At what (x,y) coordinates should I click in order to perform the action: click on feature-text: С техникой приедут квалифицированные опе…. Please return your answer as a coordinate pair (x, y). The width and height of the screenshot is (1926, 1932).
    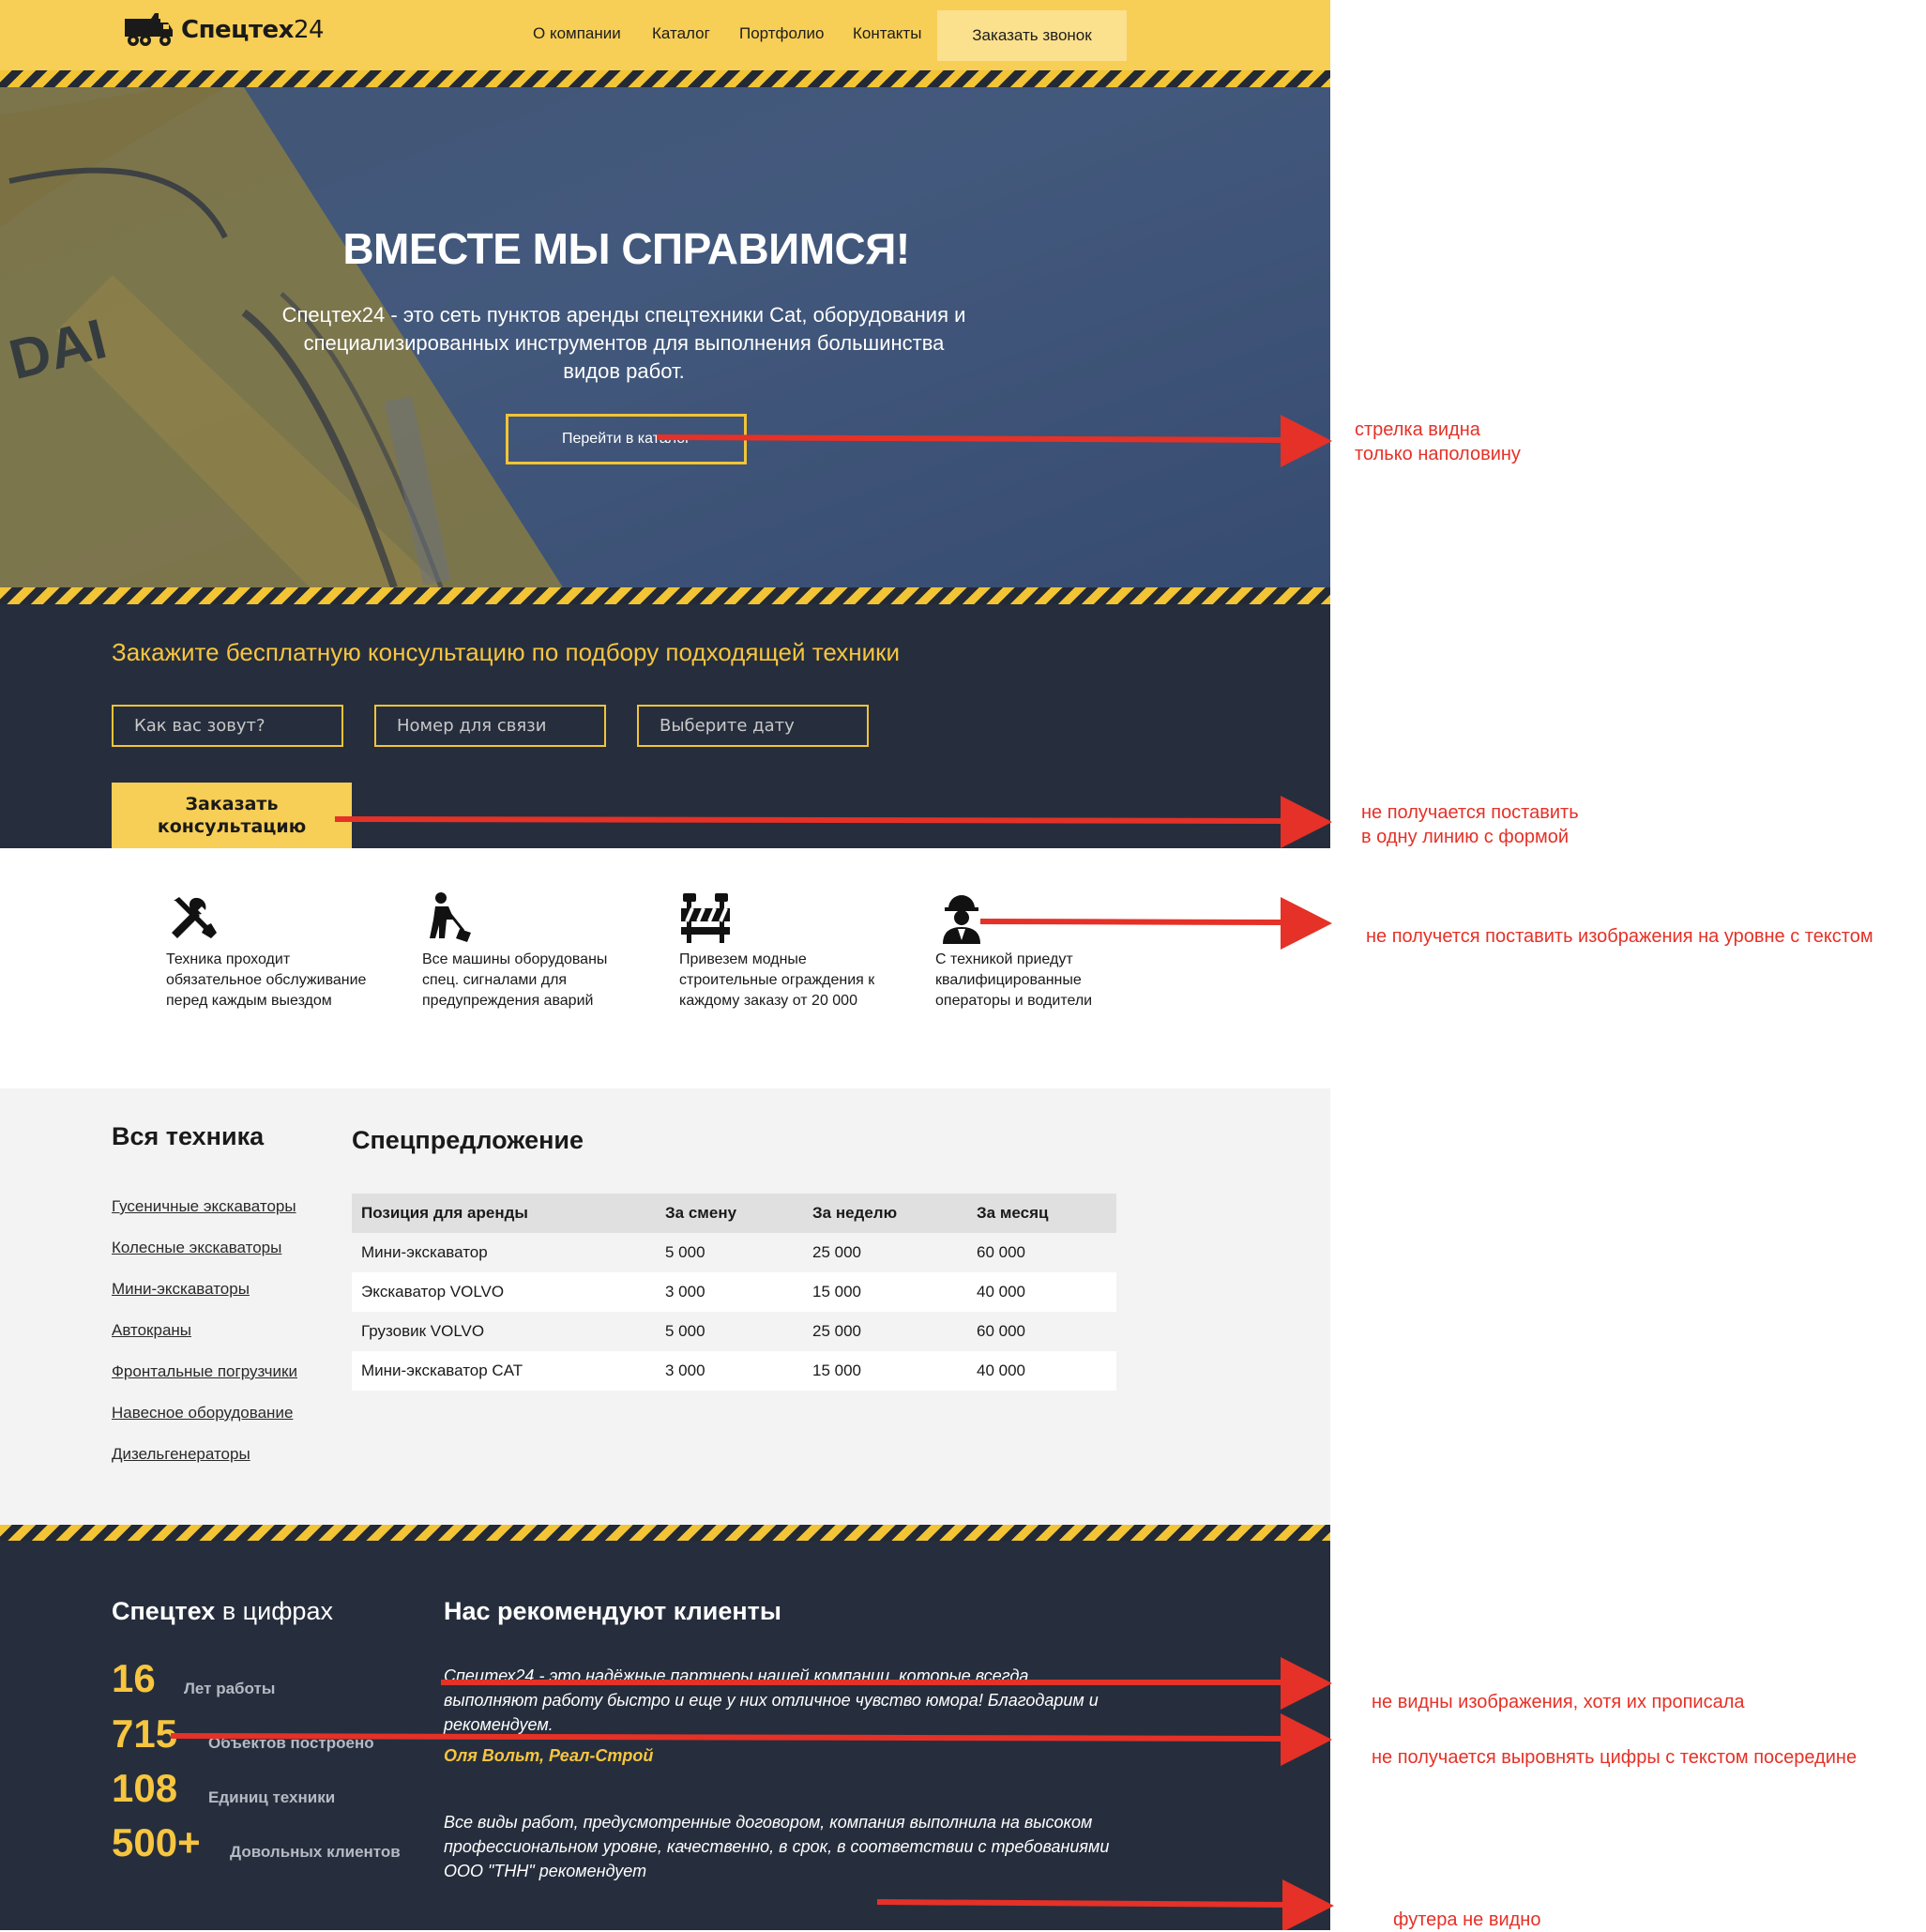
    Looking at the image, I should click on (1014, 980).